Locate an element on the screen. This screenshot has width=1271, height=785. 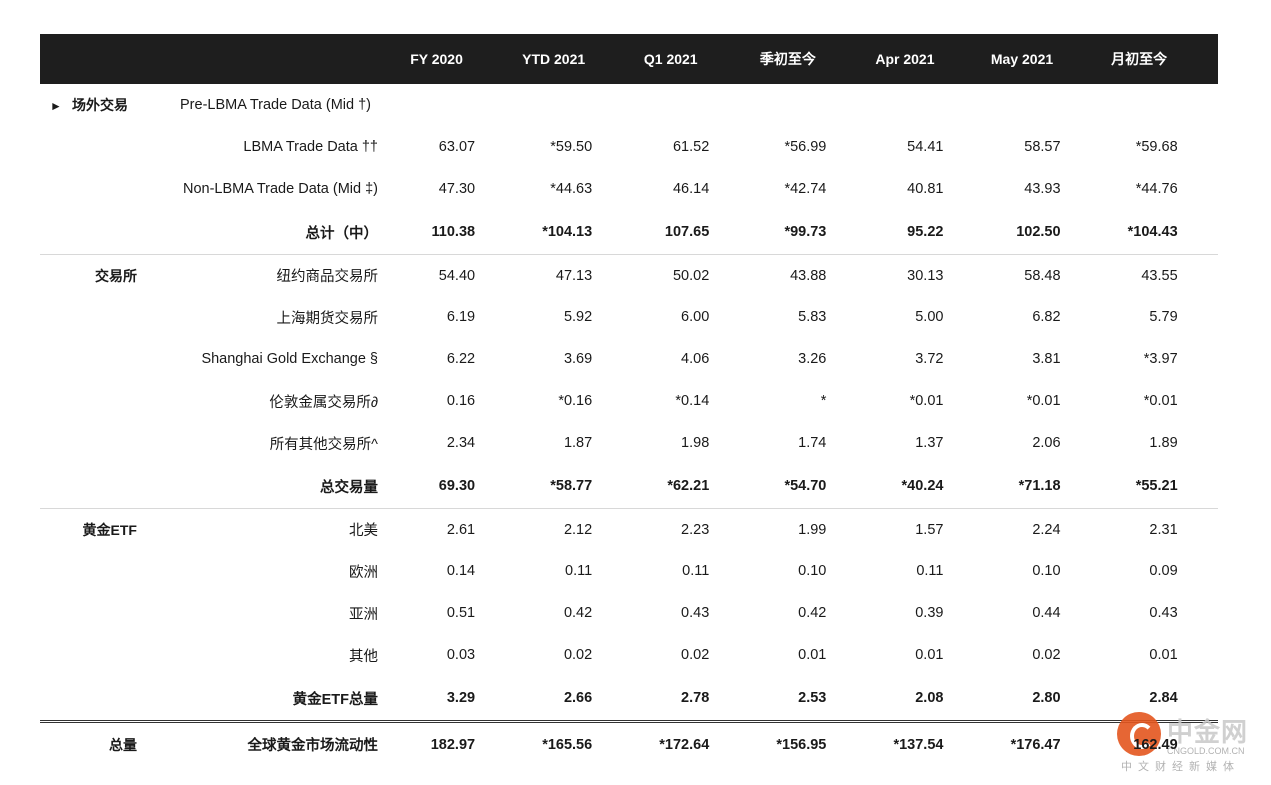
cell: *137.54 is located at coordinates (918, 744).